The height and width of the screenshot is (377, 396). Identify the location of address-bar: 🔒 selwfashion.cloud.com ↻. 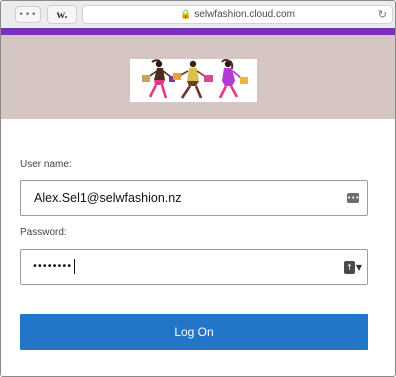
(237, 14).